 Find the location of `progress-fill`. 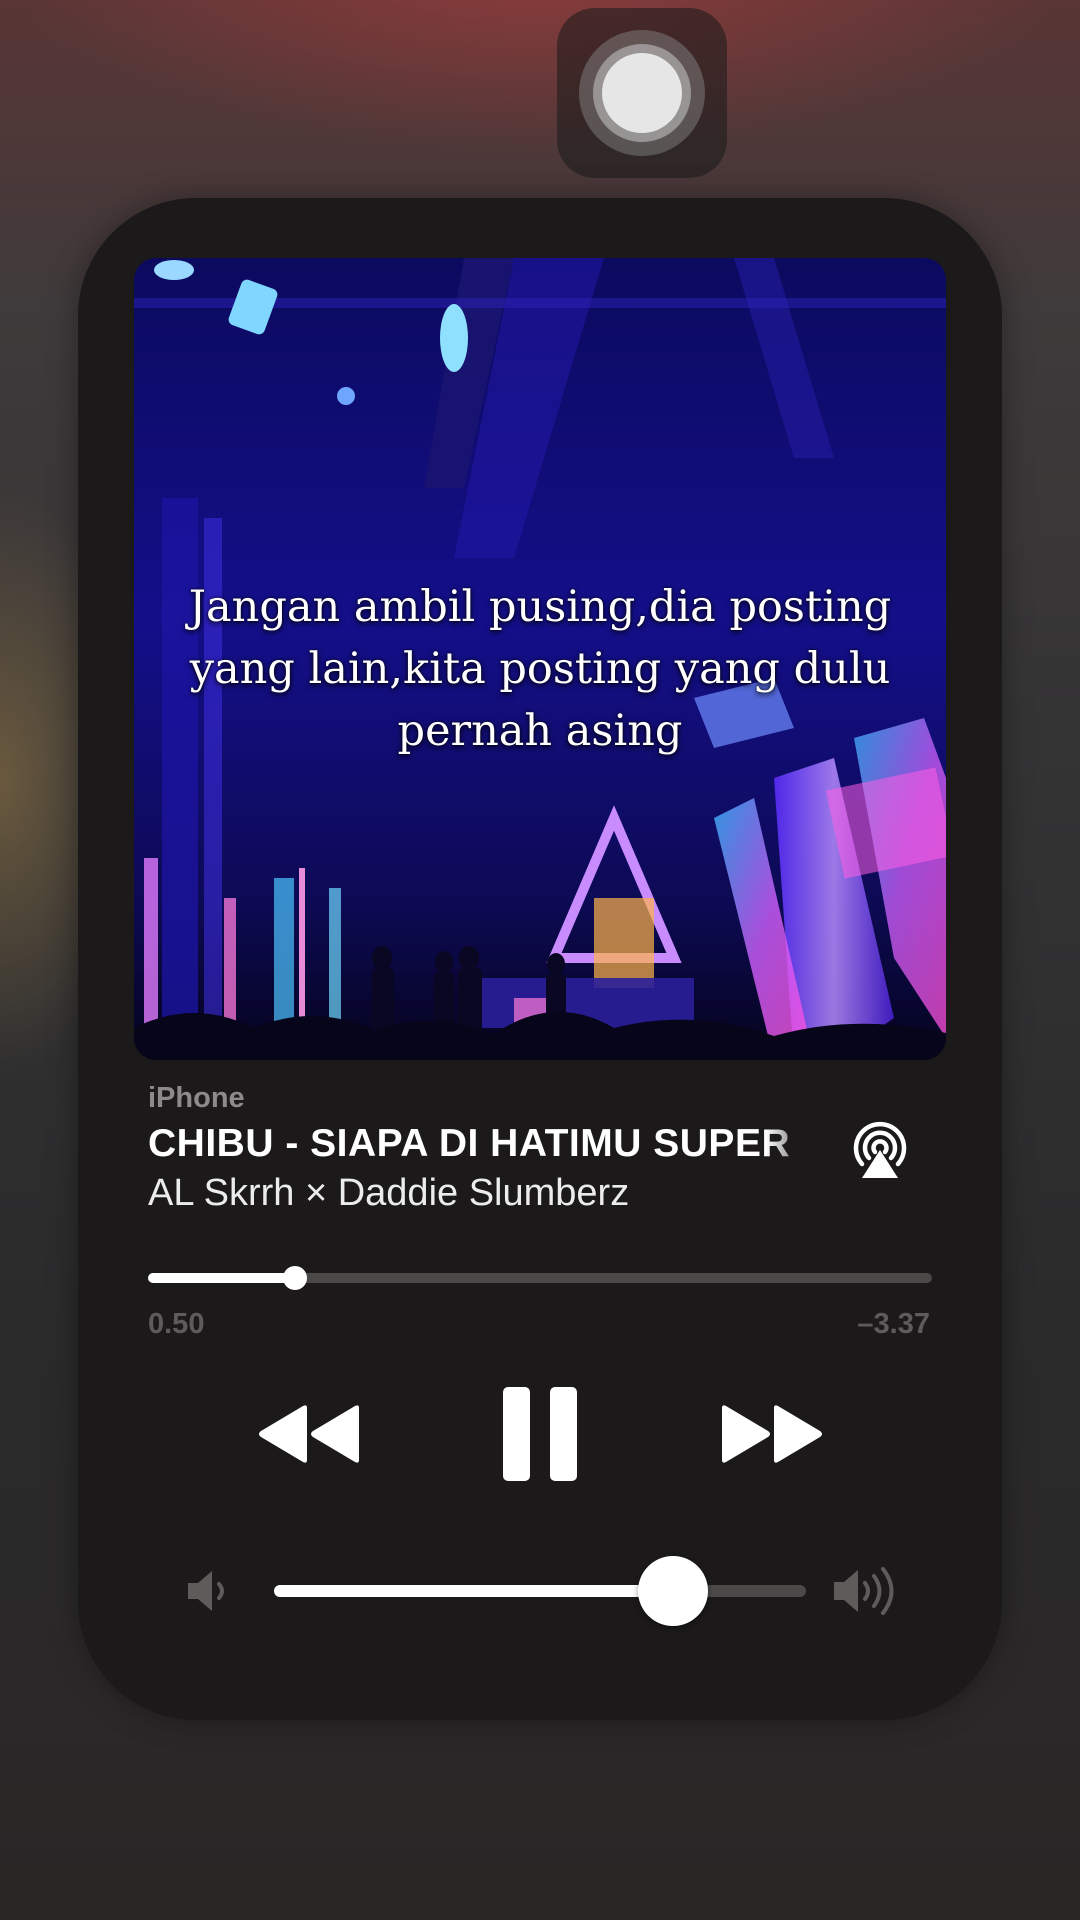

progress-fill is located at coordinates (221, 1278).